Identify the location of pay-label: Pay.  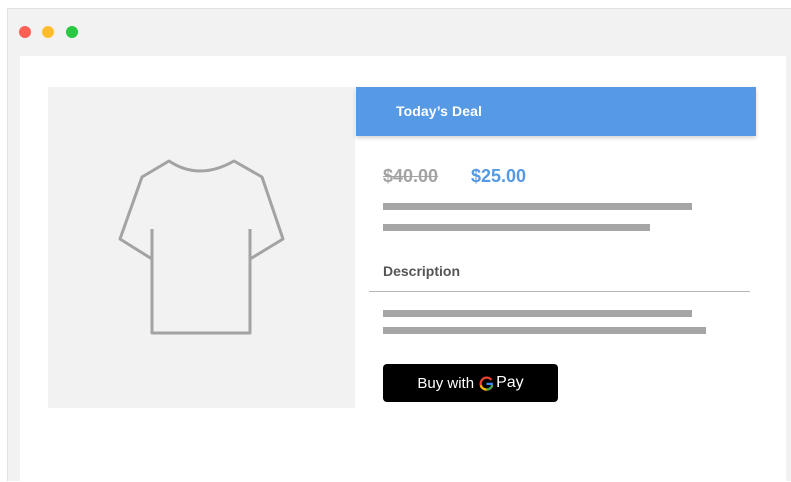
(510, 382).